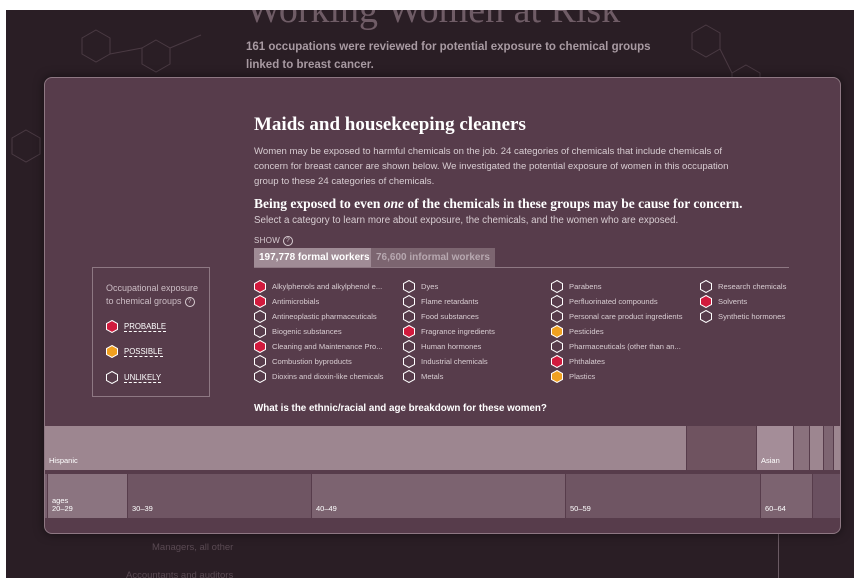  I want to click on legend-unlikely: UNLIKELY, so click(134, 377).